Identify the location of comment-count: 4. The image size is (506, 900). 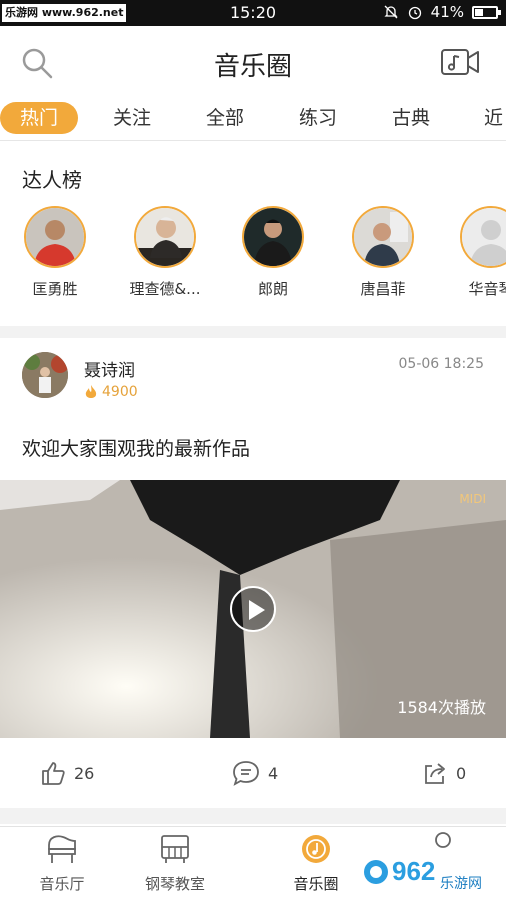
(273, 773).